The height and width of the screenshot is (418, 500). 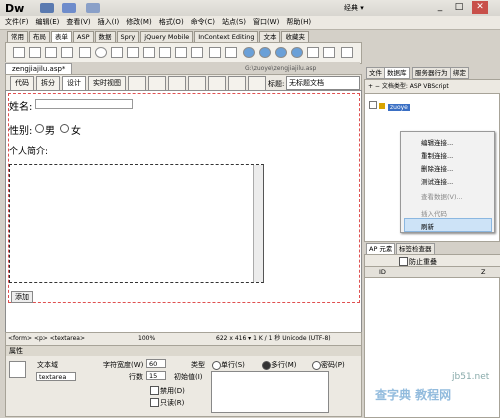 What do you see at coordinates (128, 36) in the screenshot?
I see `tab-spry: Spry` at bounding box center [128, 36].